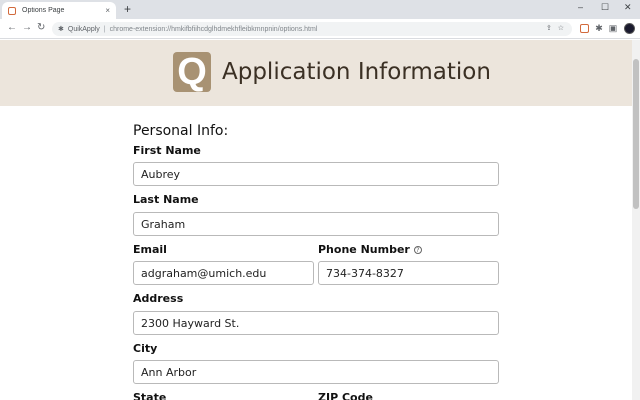 This screenshot has height=400, width=640. Describe the element at coordinates (12, 10) in the screenshot. I see `quikapply-favicon-icon` at that location.